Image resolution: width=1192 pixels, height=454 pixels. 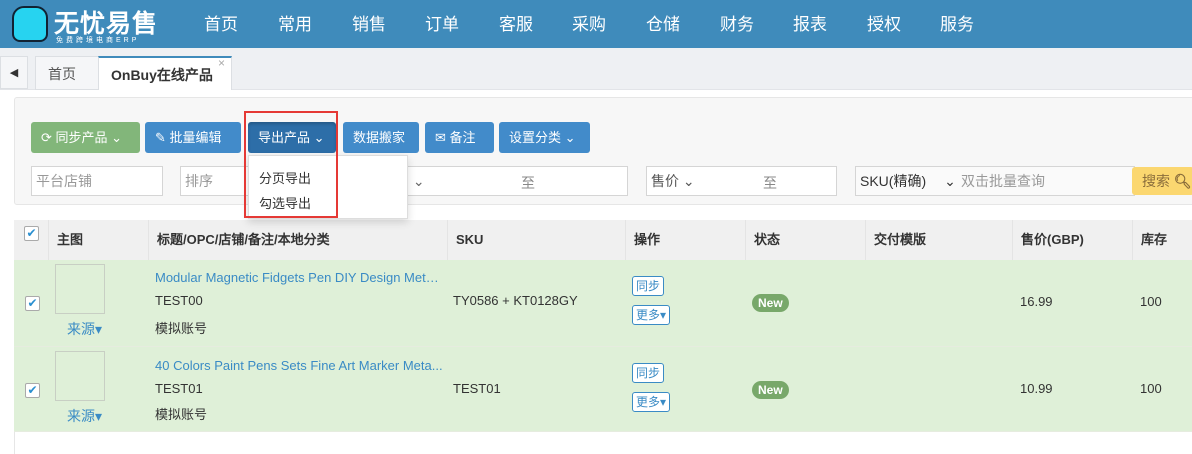 What do you see at coordinates (810, 24) in the screenshot?
I see `nav-reports: 报表` at bounding box center [810, 24].